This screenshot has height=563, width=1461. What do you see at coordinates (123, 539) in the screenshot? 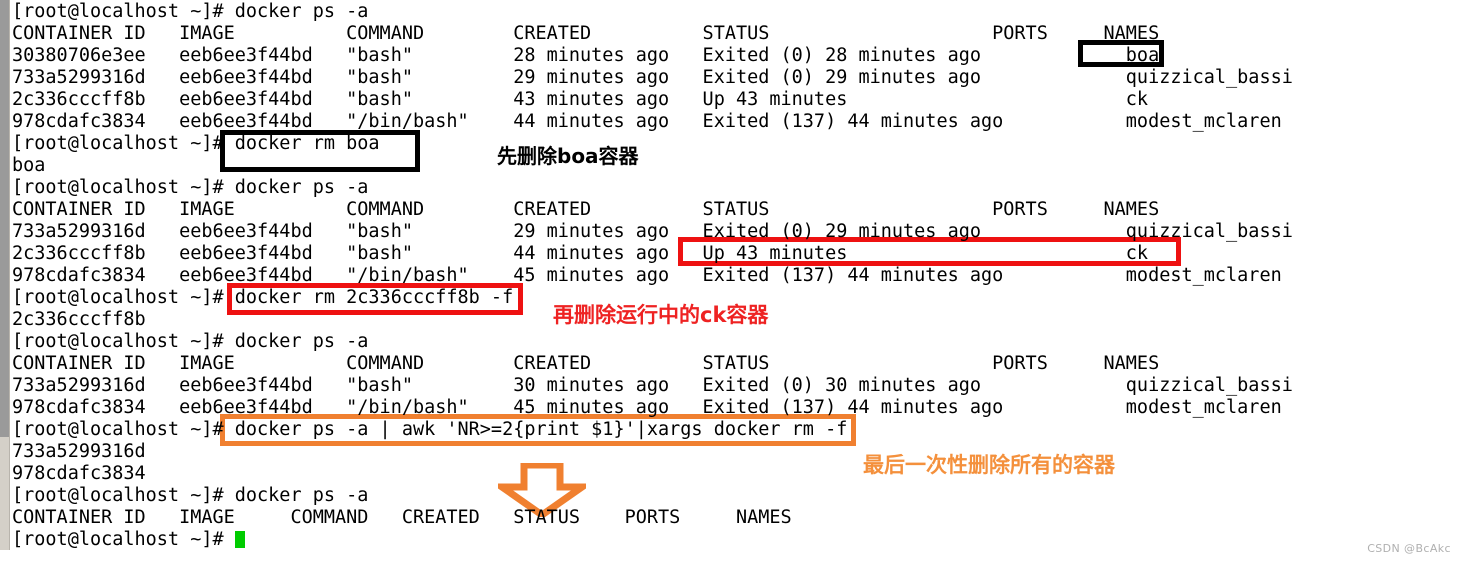
I see `shell-prompt: [root@localhost ~]#` at bounding box center [123, 539].